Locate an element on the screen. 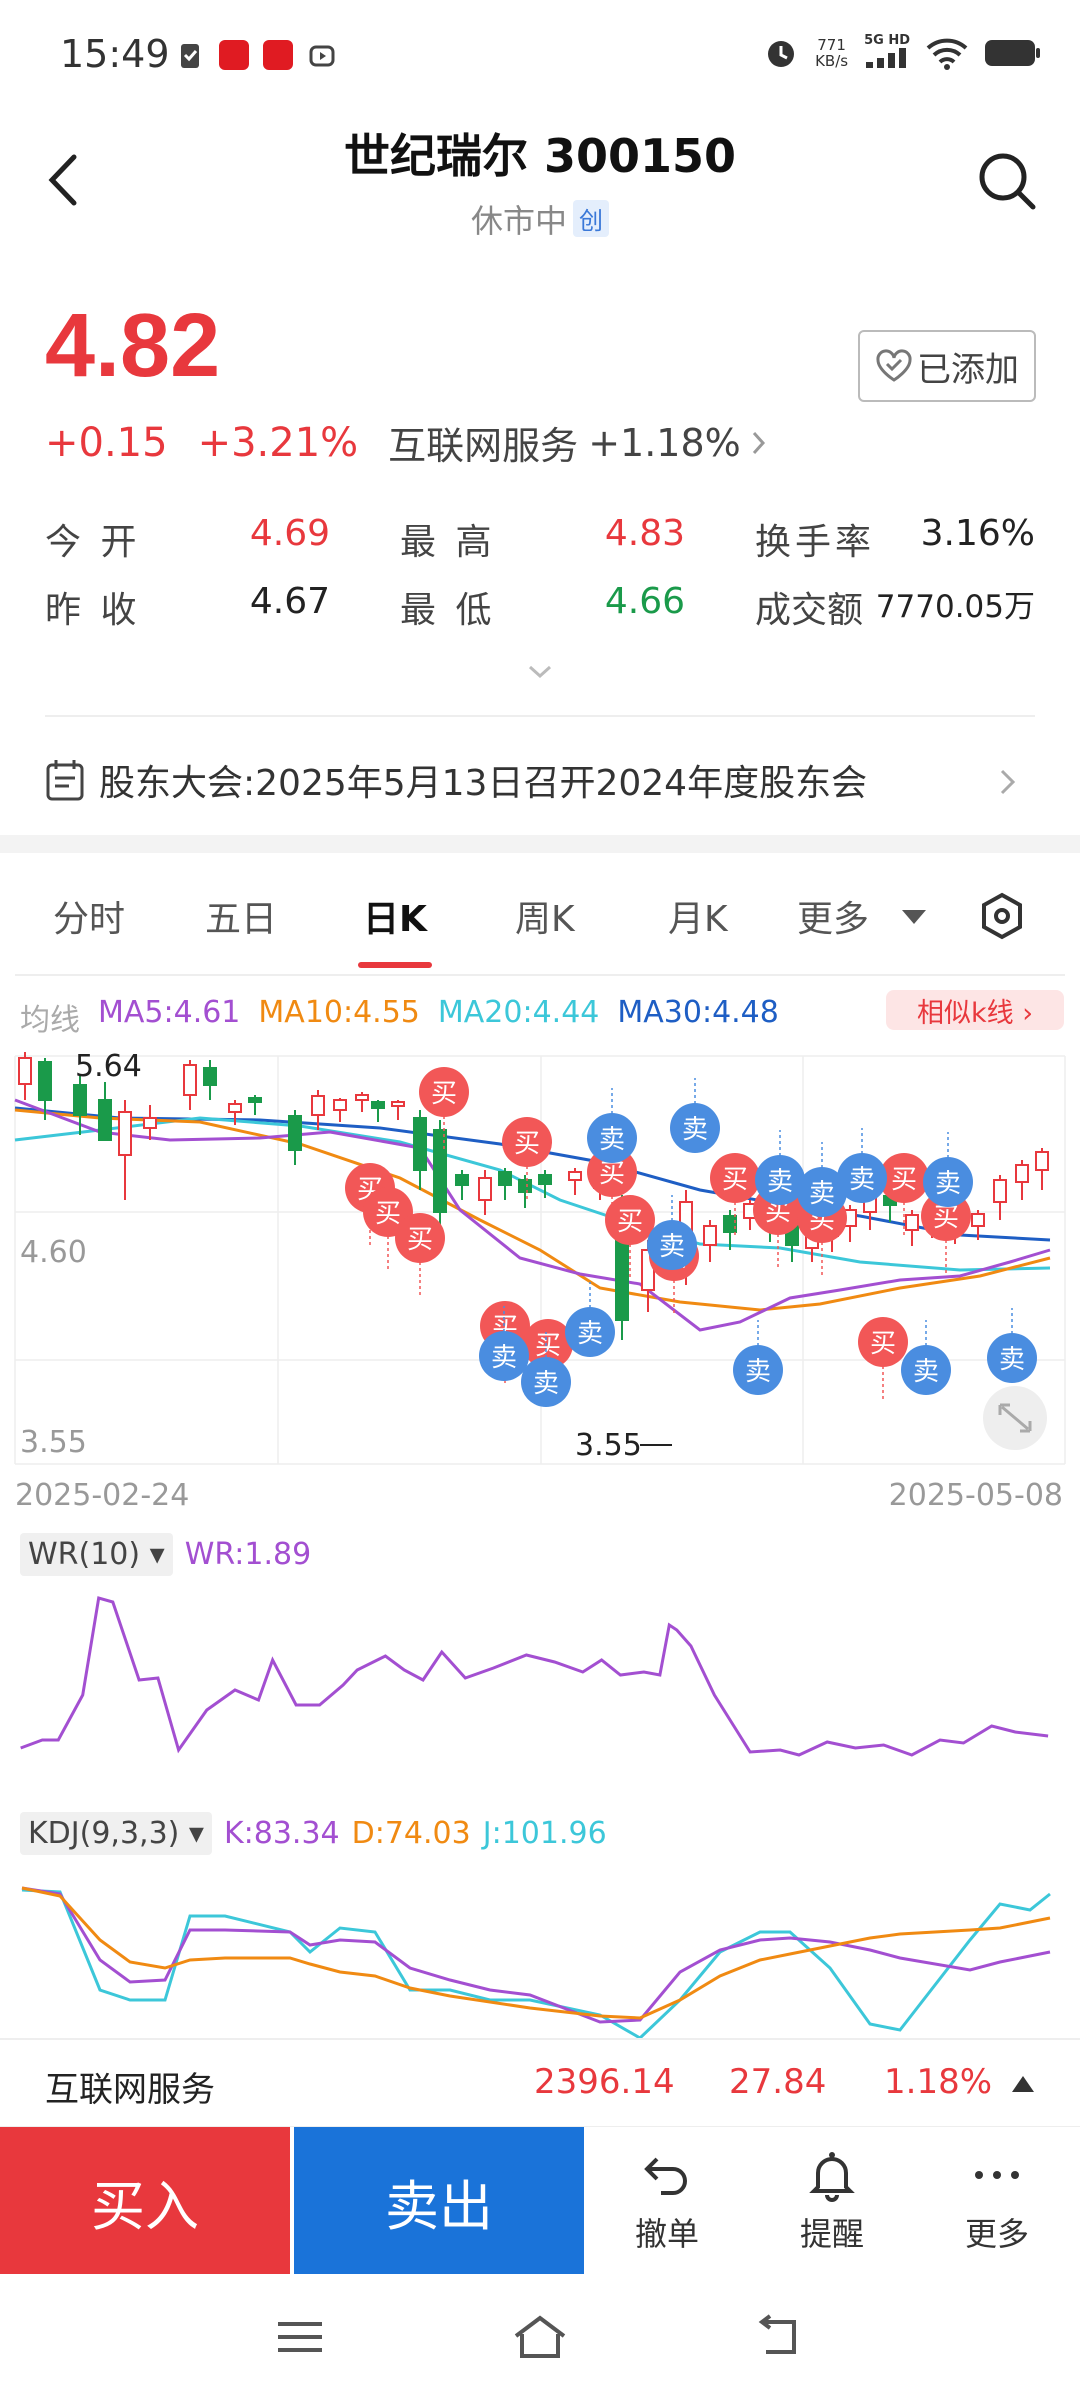 The height and width of the screenshot is (2400, 1080). stat-turnover: 换手率 3.16% is located at coordinates (895, 538).